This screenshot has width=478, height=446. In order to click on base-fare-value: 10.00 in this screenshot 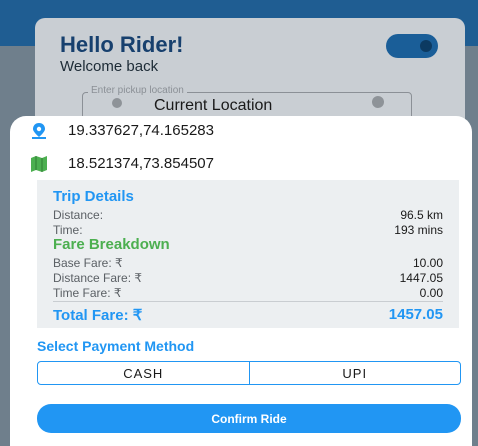, I will do `click(427, 263)`.